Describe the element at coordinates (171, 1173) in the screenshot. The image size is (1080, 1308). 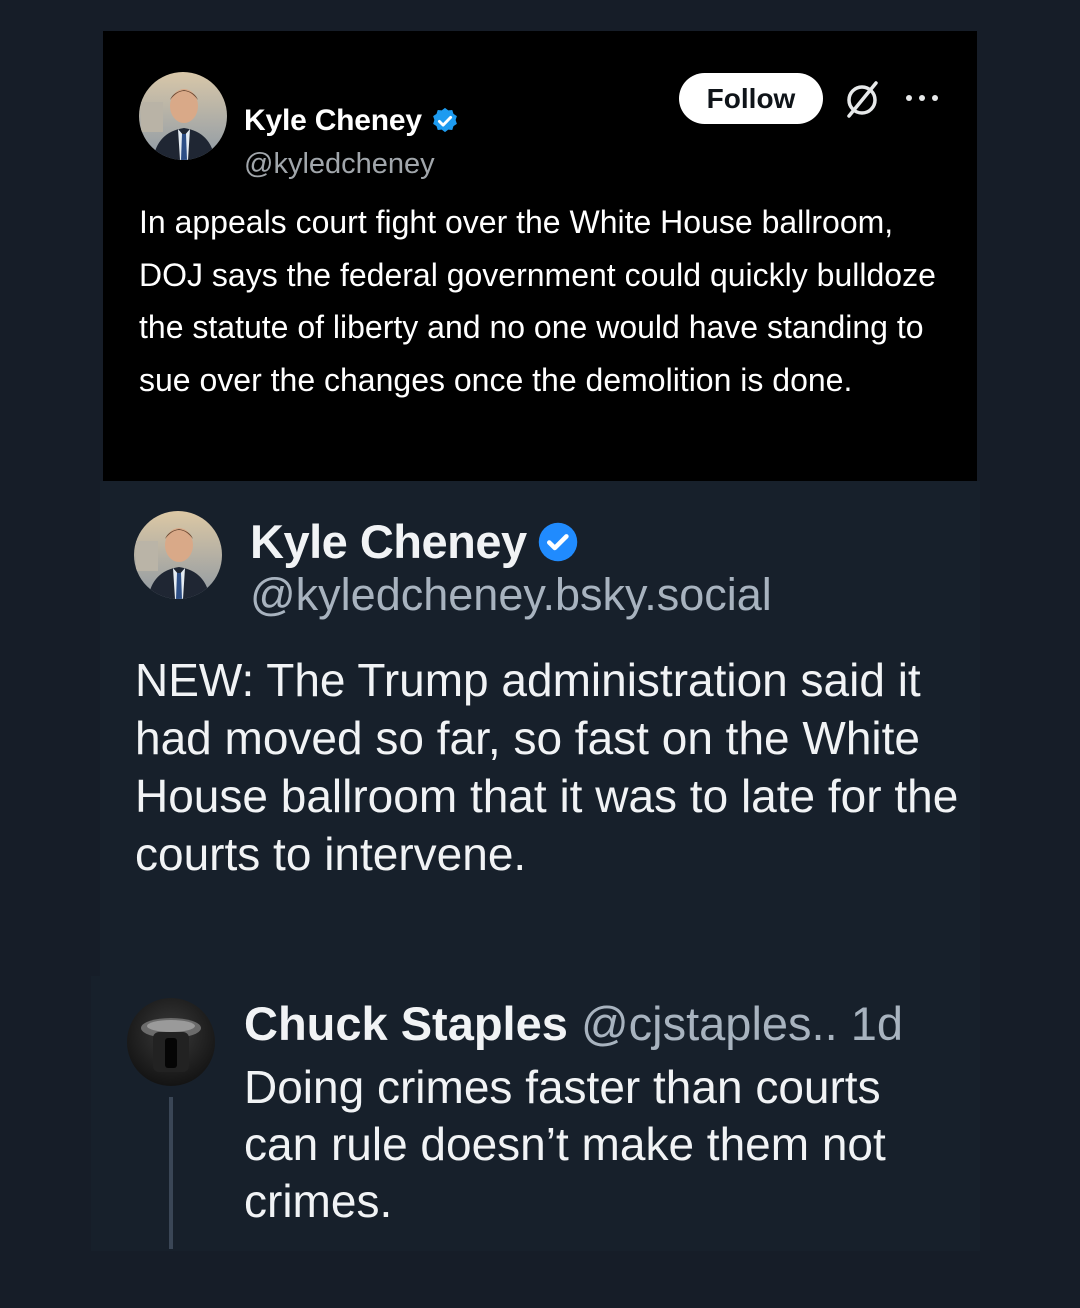
I see `thread-line` at that location.